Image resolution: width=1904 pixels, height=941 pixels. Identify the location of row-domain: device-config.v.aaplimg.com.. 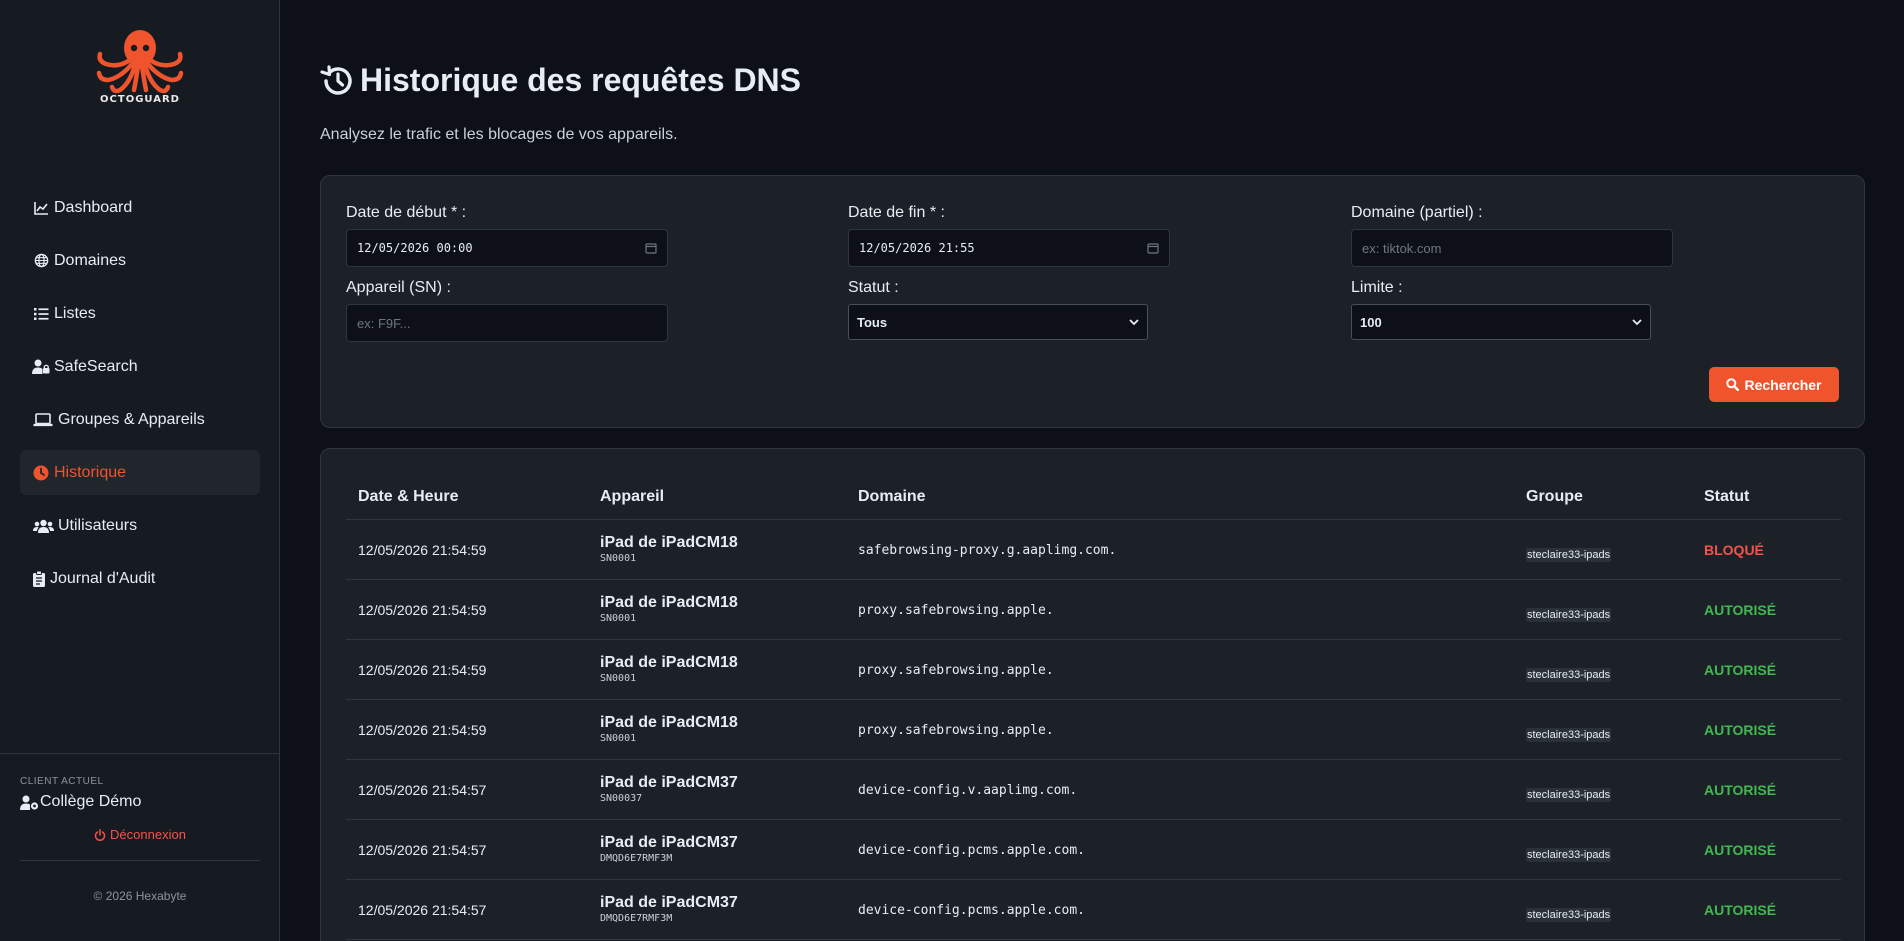
(968, 790).